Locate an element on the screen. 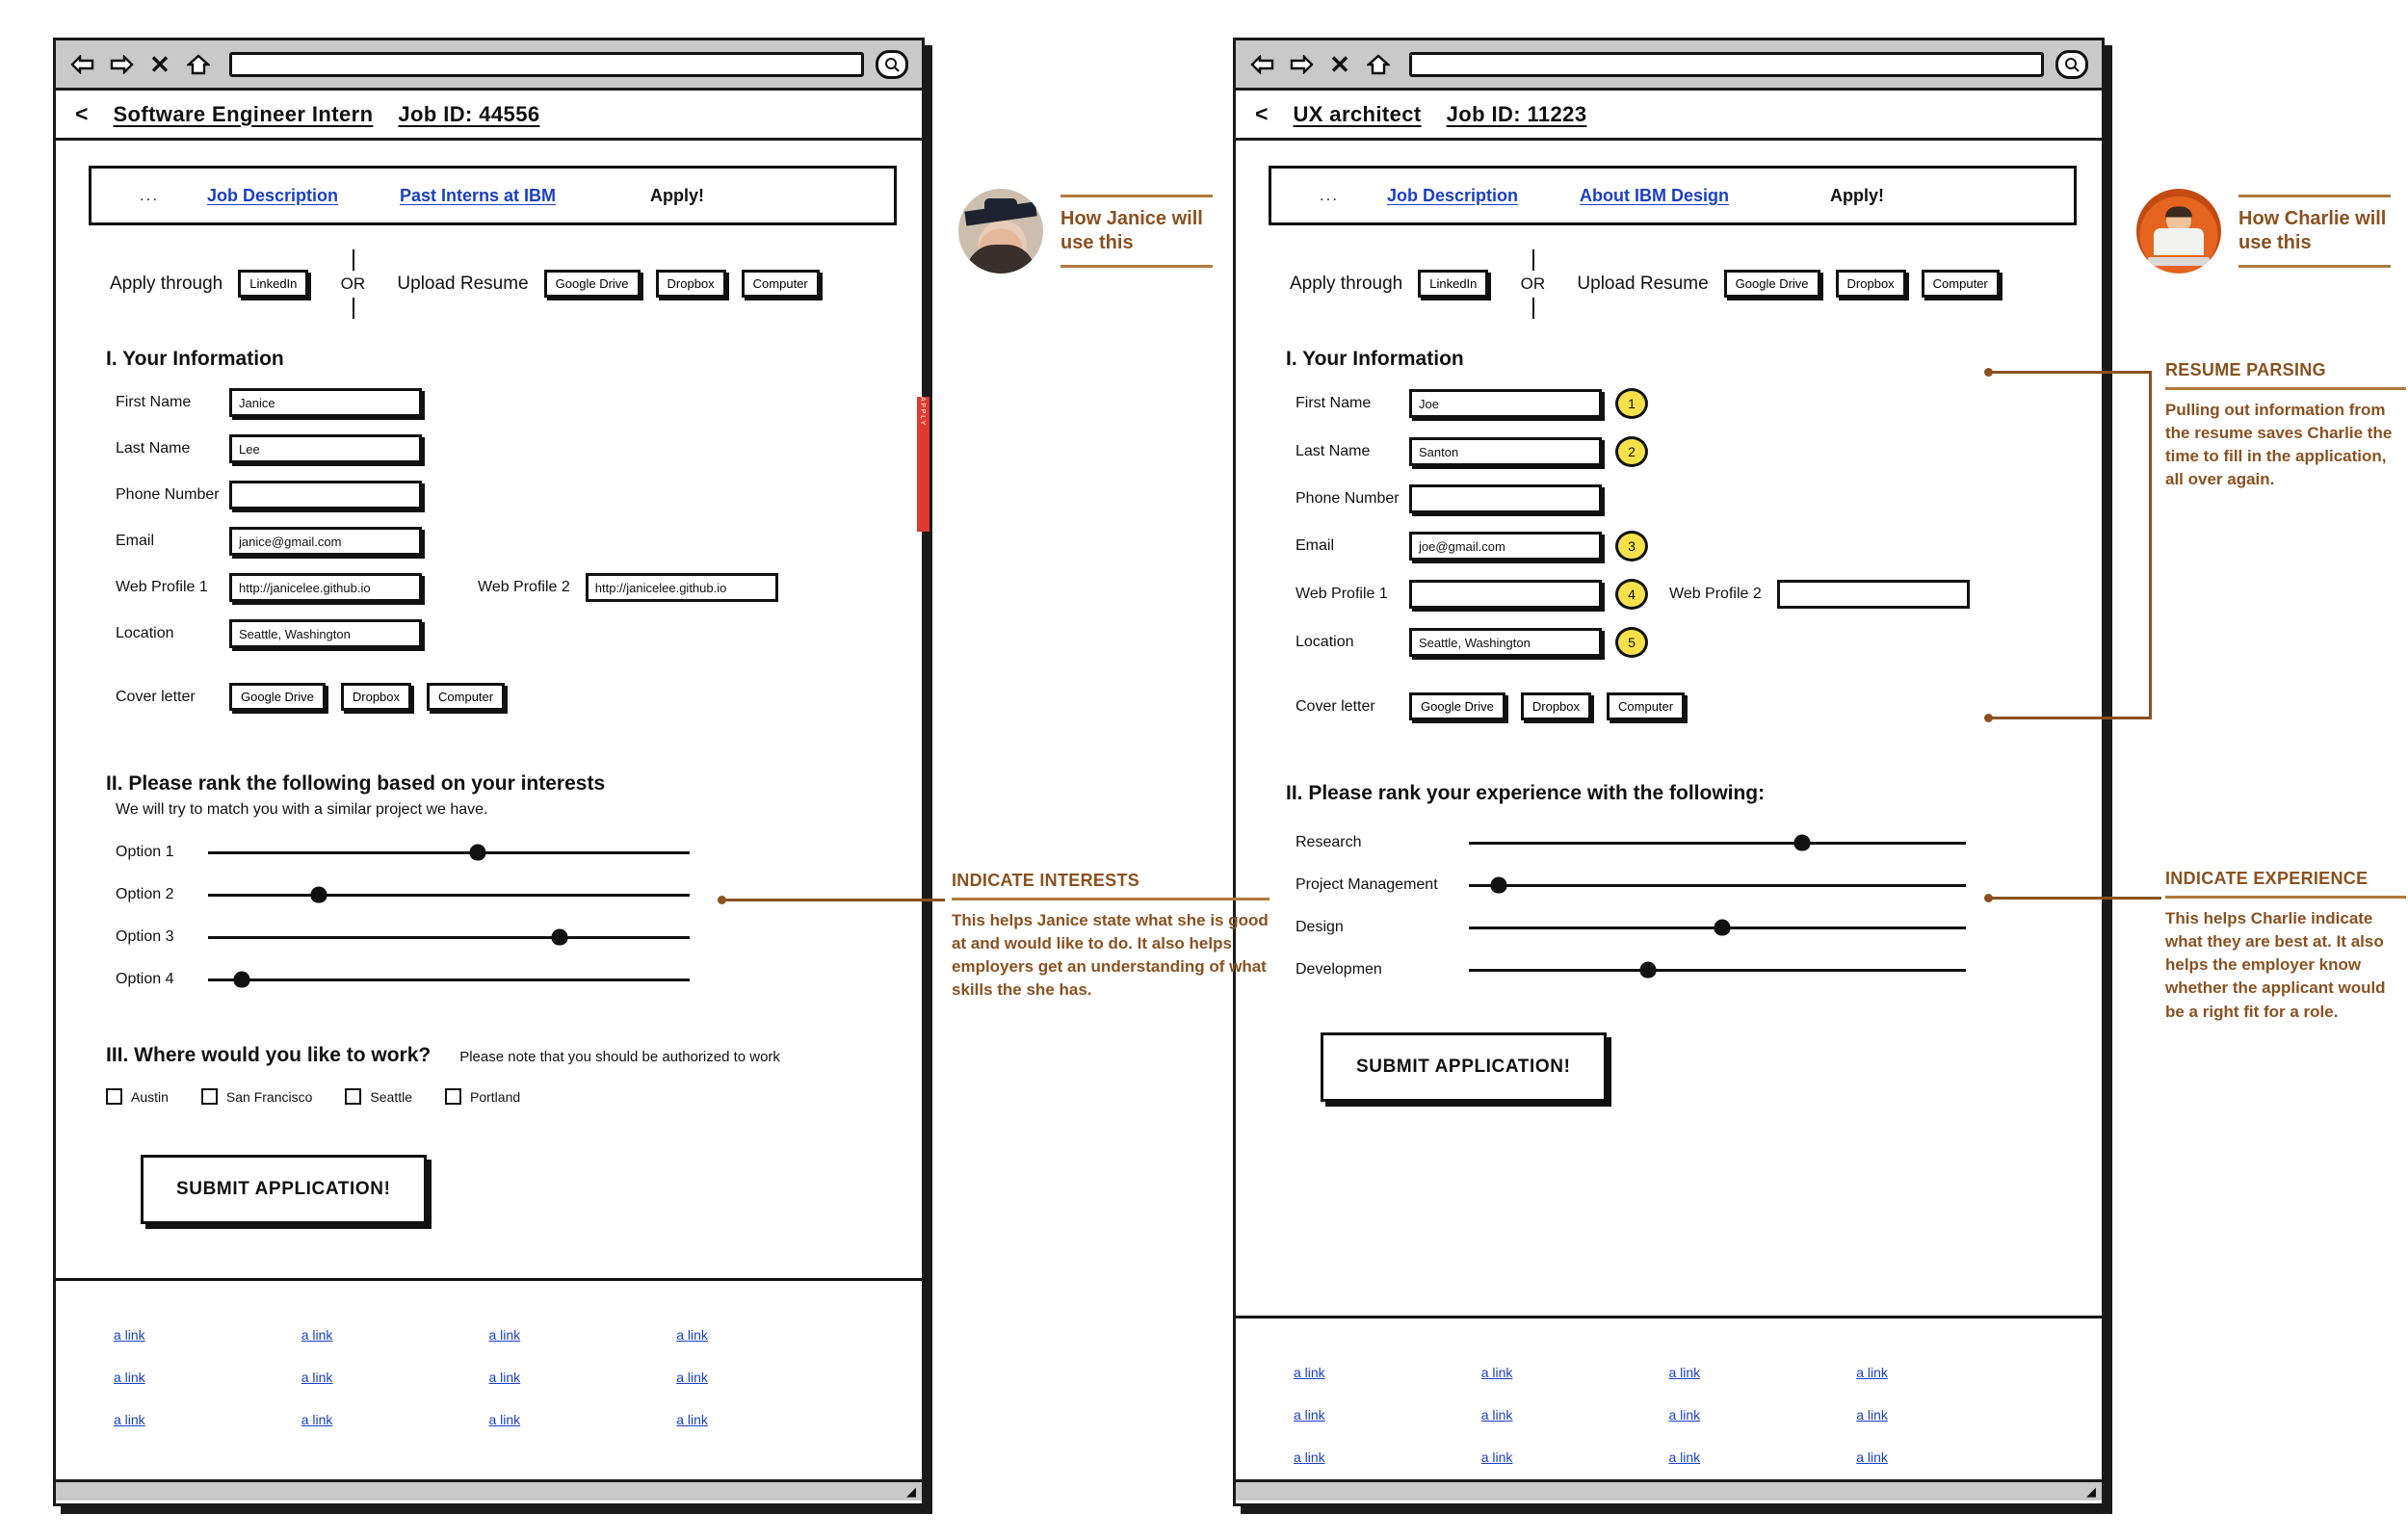  web-profile-1-input is located at coordinates (1505, 594).